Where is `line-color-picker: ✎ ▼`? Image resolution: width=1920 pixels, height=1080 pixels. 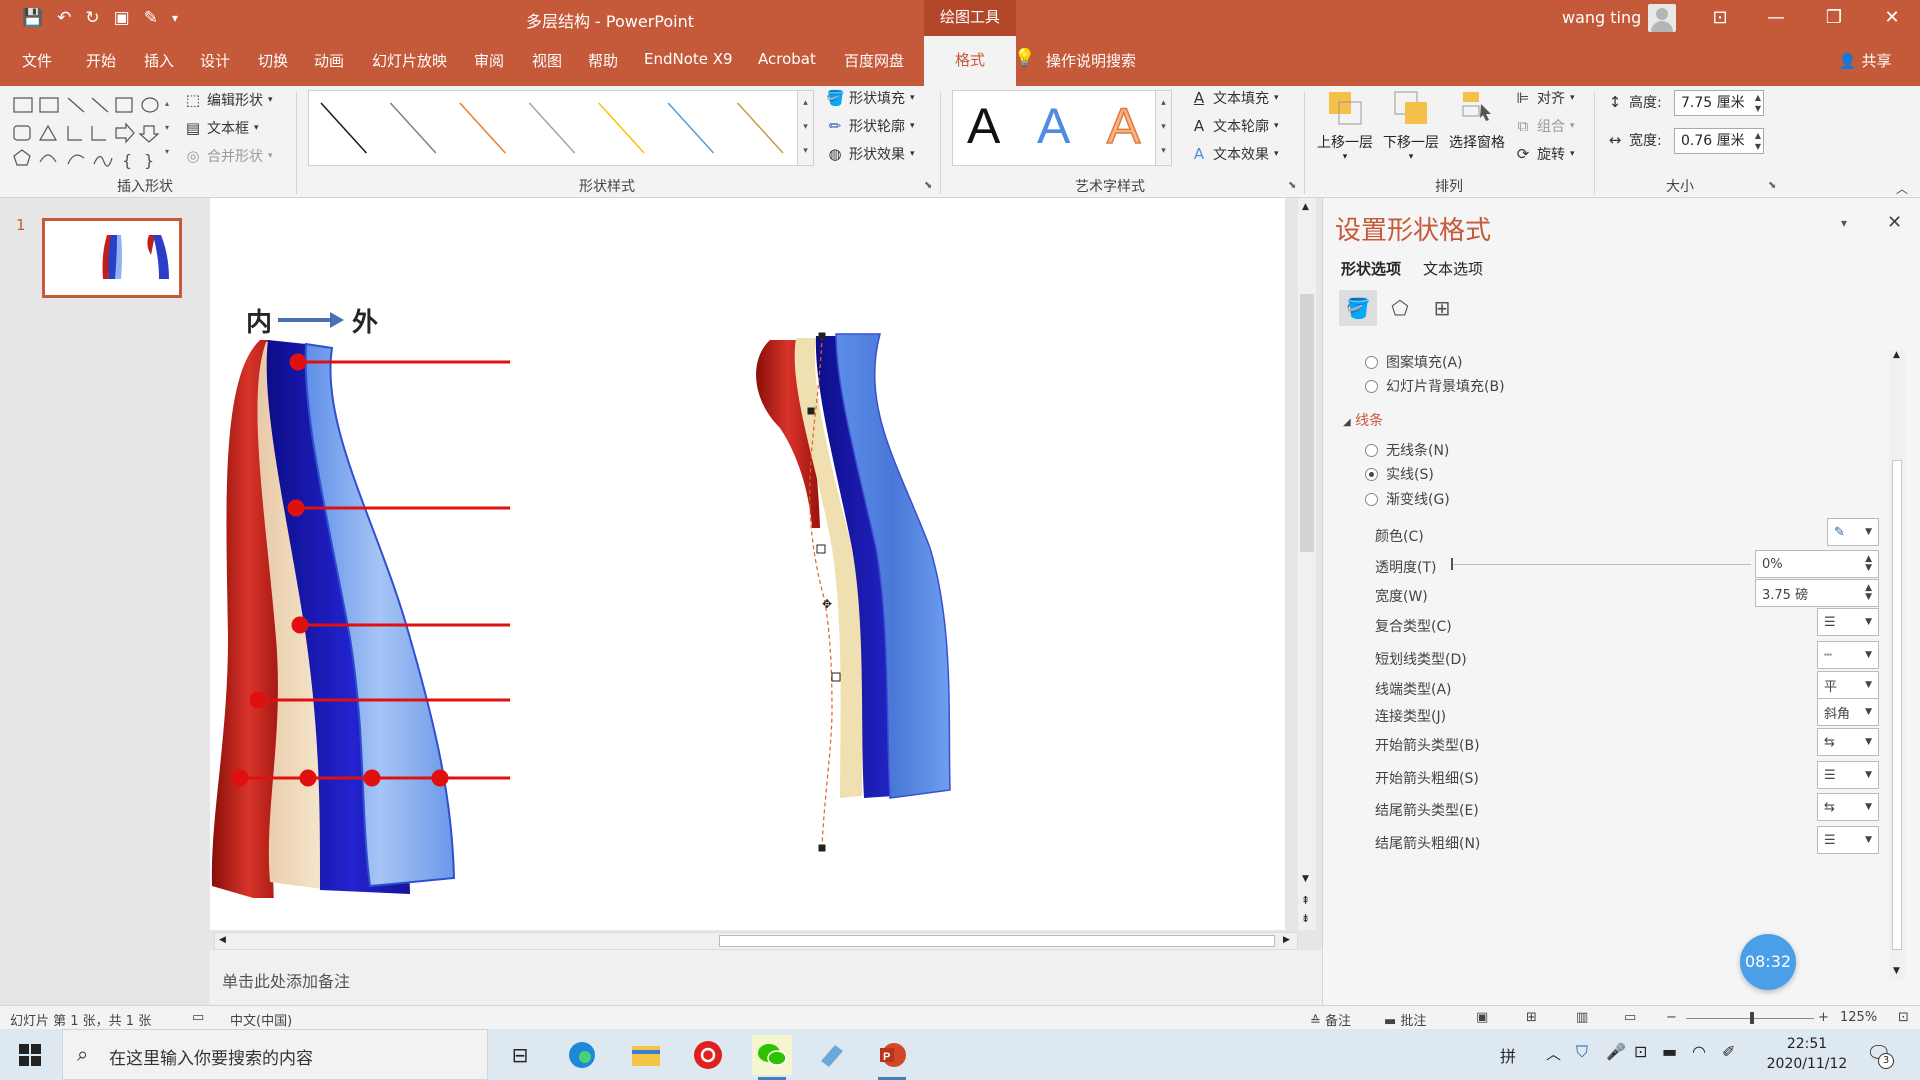 line-color-picker: ✎ ▼ is located at coordinates (1853, 532).